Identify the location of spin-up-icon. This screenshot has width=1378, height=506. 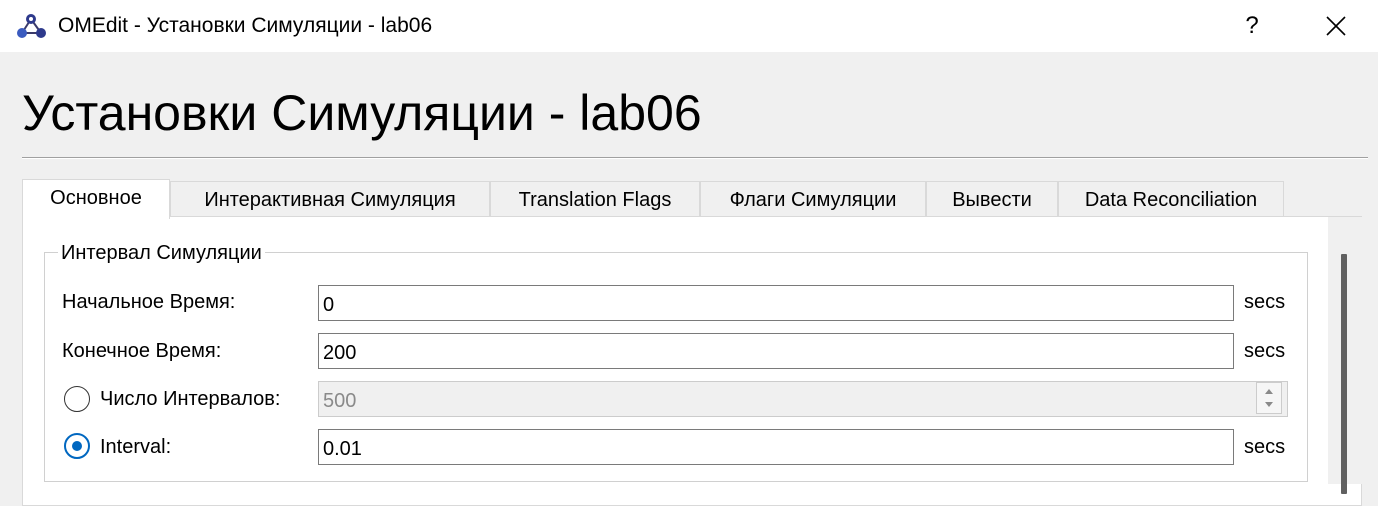
(1269, 390).